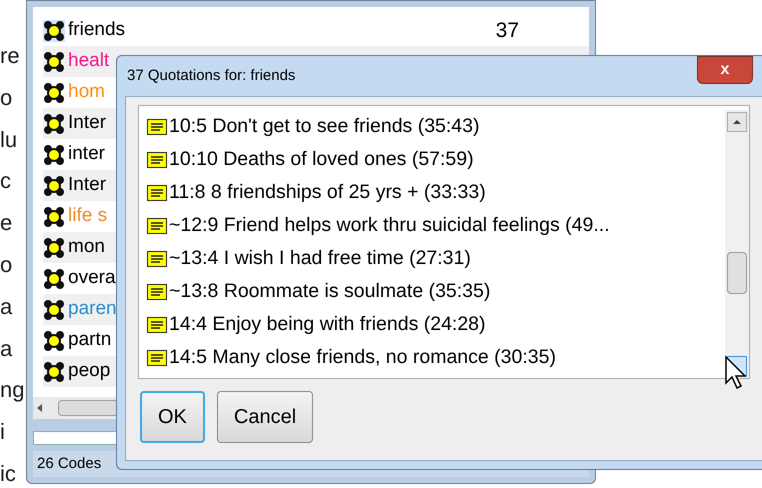 The height and width of the screenshot is (488, 762). What do you see at coordinates (90, 340) in the screenshot?
I see `code-name: partn` at bounding box center [90, 340].